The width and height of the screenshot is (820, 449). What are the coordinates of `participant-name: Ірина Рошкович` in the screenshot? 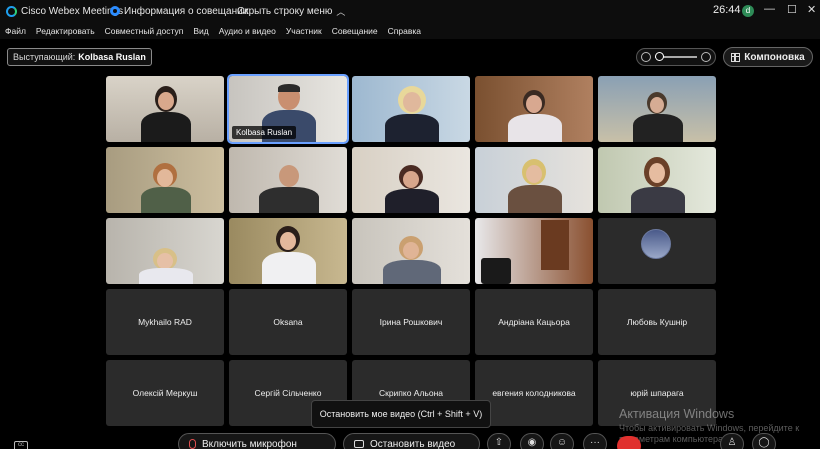 It's located at (411, 322).